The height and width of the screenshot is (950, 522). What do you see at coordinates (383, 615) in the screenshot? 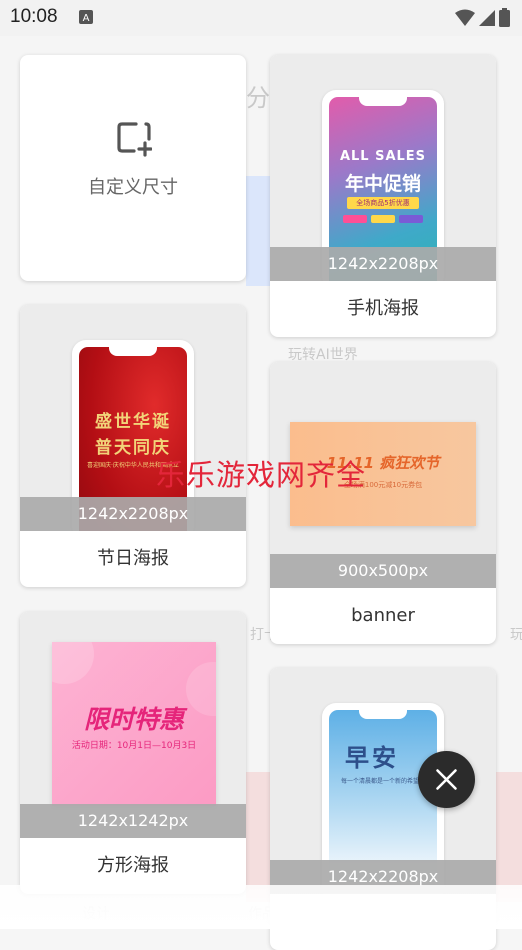
I see `banner-label: banner` at bounding box center [383, 615].